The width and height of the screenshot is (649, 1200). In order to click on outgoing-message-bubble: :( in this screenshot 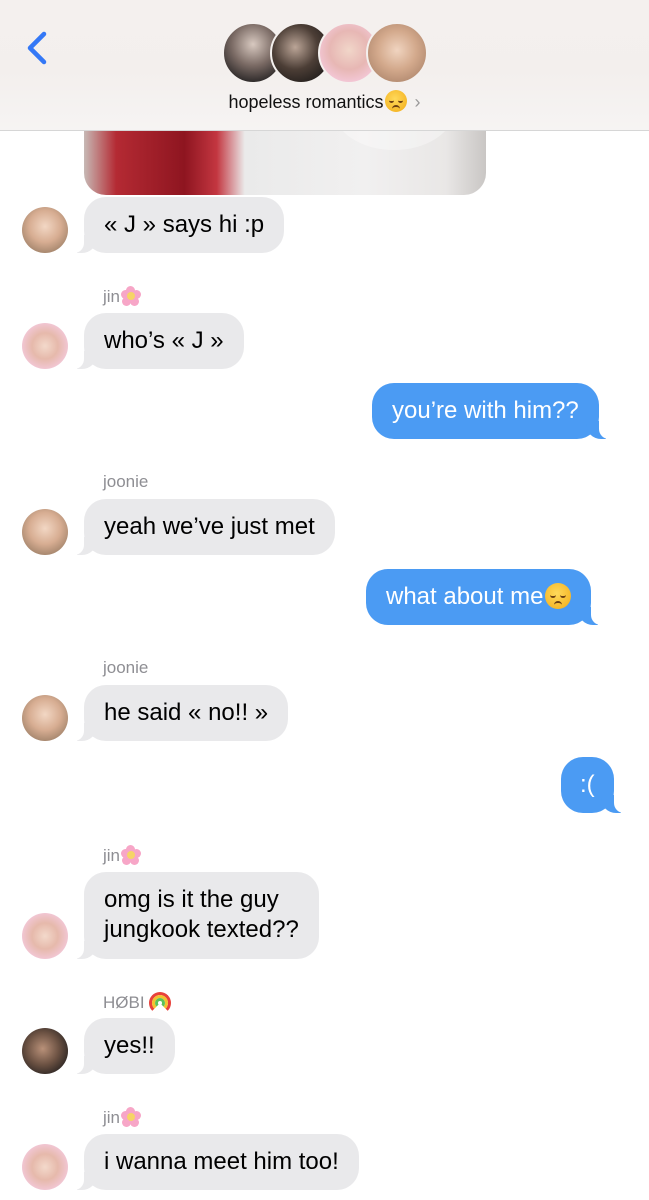, I will do `click(592, 785)`.